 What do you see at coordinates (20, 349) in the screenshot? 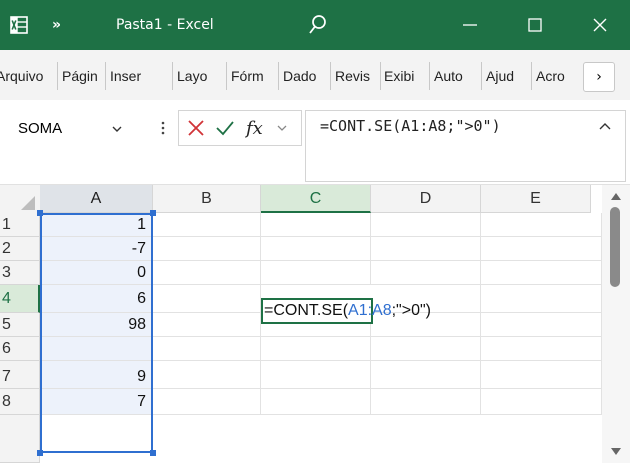
I see `row-header-6: 6` at bounding box center [20, 349].